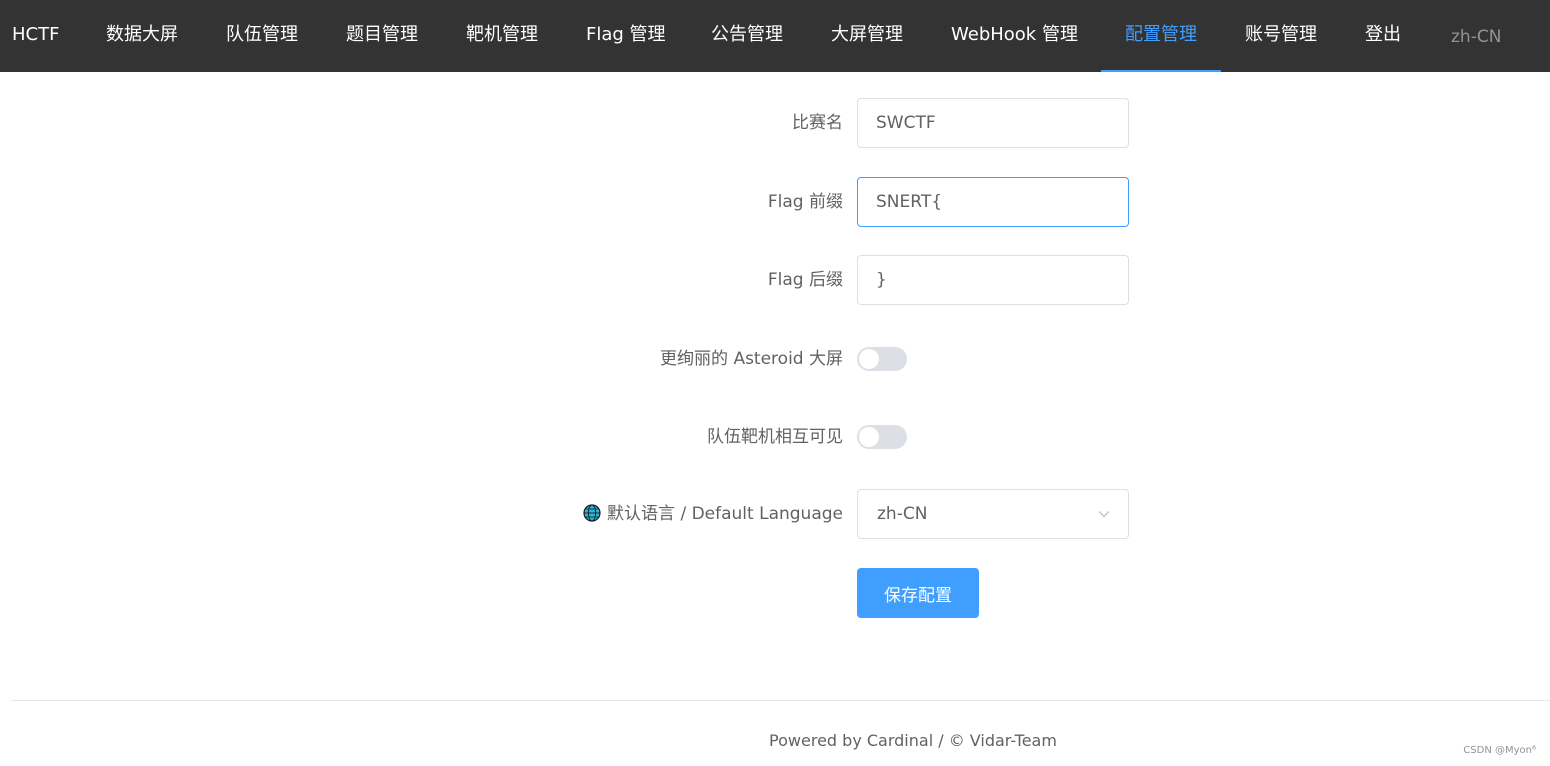  What do you see at coordinates (805, 202) in the screenshot?
I see `flag-prefix-label: Flag 前缀` at bounding box center [805, 202].